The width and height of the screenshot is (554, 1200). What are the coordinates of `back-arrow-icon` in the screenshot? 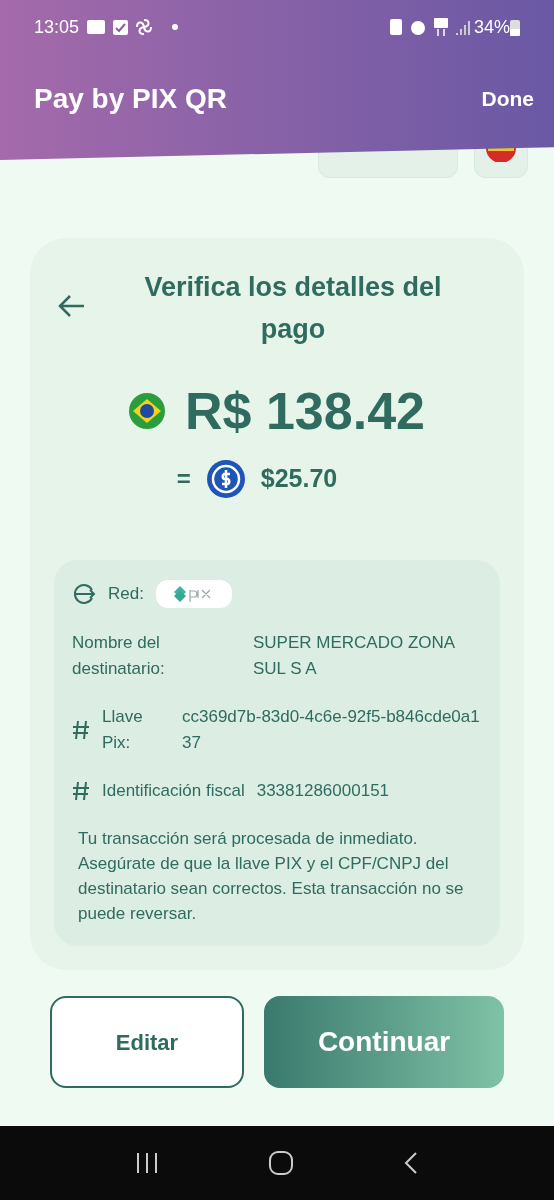 It's located at (72, 306).